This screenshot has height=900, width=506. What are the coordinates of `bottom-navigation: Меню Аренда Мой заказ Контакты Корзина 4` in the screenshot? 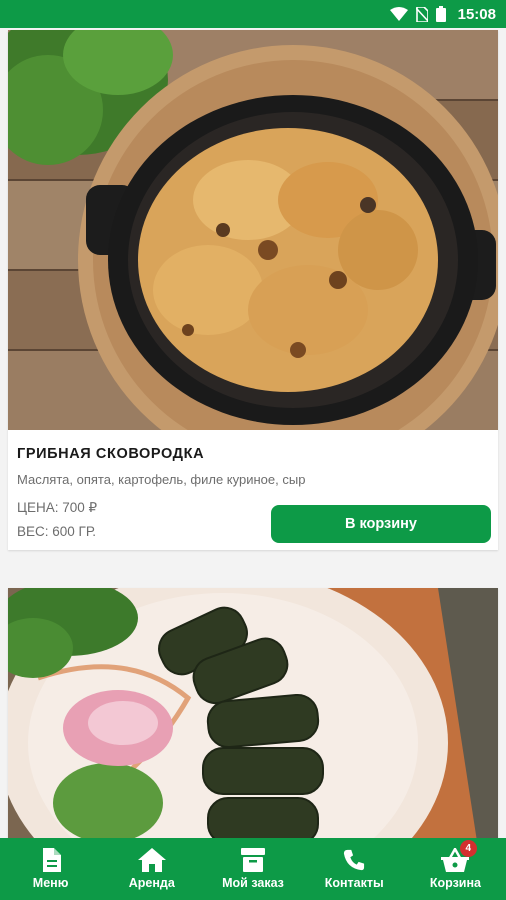 It's located at (253, 869).